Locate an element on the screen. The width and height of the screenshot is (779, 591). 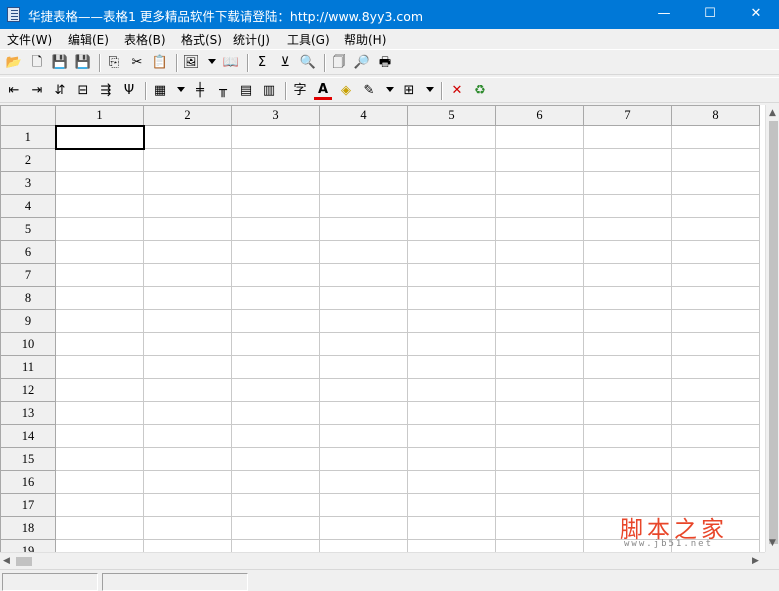
new-document-icon: 🗋 is located at coordinates (37, 63).